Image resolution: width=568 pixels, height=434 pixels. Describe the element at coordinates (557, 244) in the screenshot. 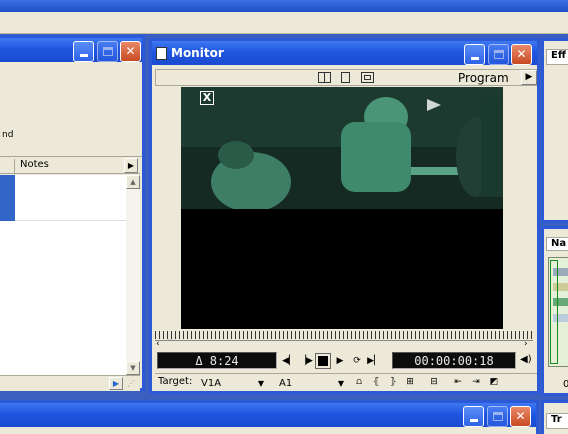

I see `navigator-tab: Na` at that location.